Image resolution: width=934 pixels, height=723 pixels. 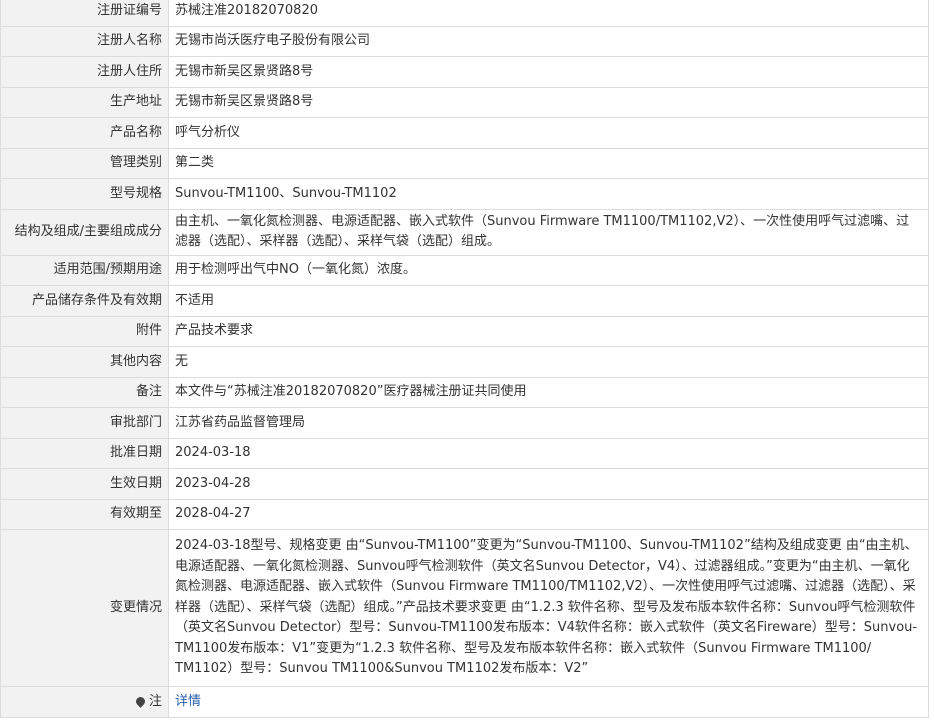 What do you see at coordinates (548, 484) in the screenshot?
I see `field-value: 2023-04-28` at bounding box center [548, 484].